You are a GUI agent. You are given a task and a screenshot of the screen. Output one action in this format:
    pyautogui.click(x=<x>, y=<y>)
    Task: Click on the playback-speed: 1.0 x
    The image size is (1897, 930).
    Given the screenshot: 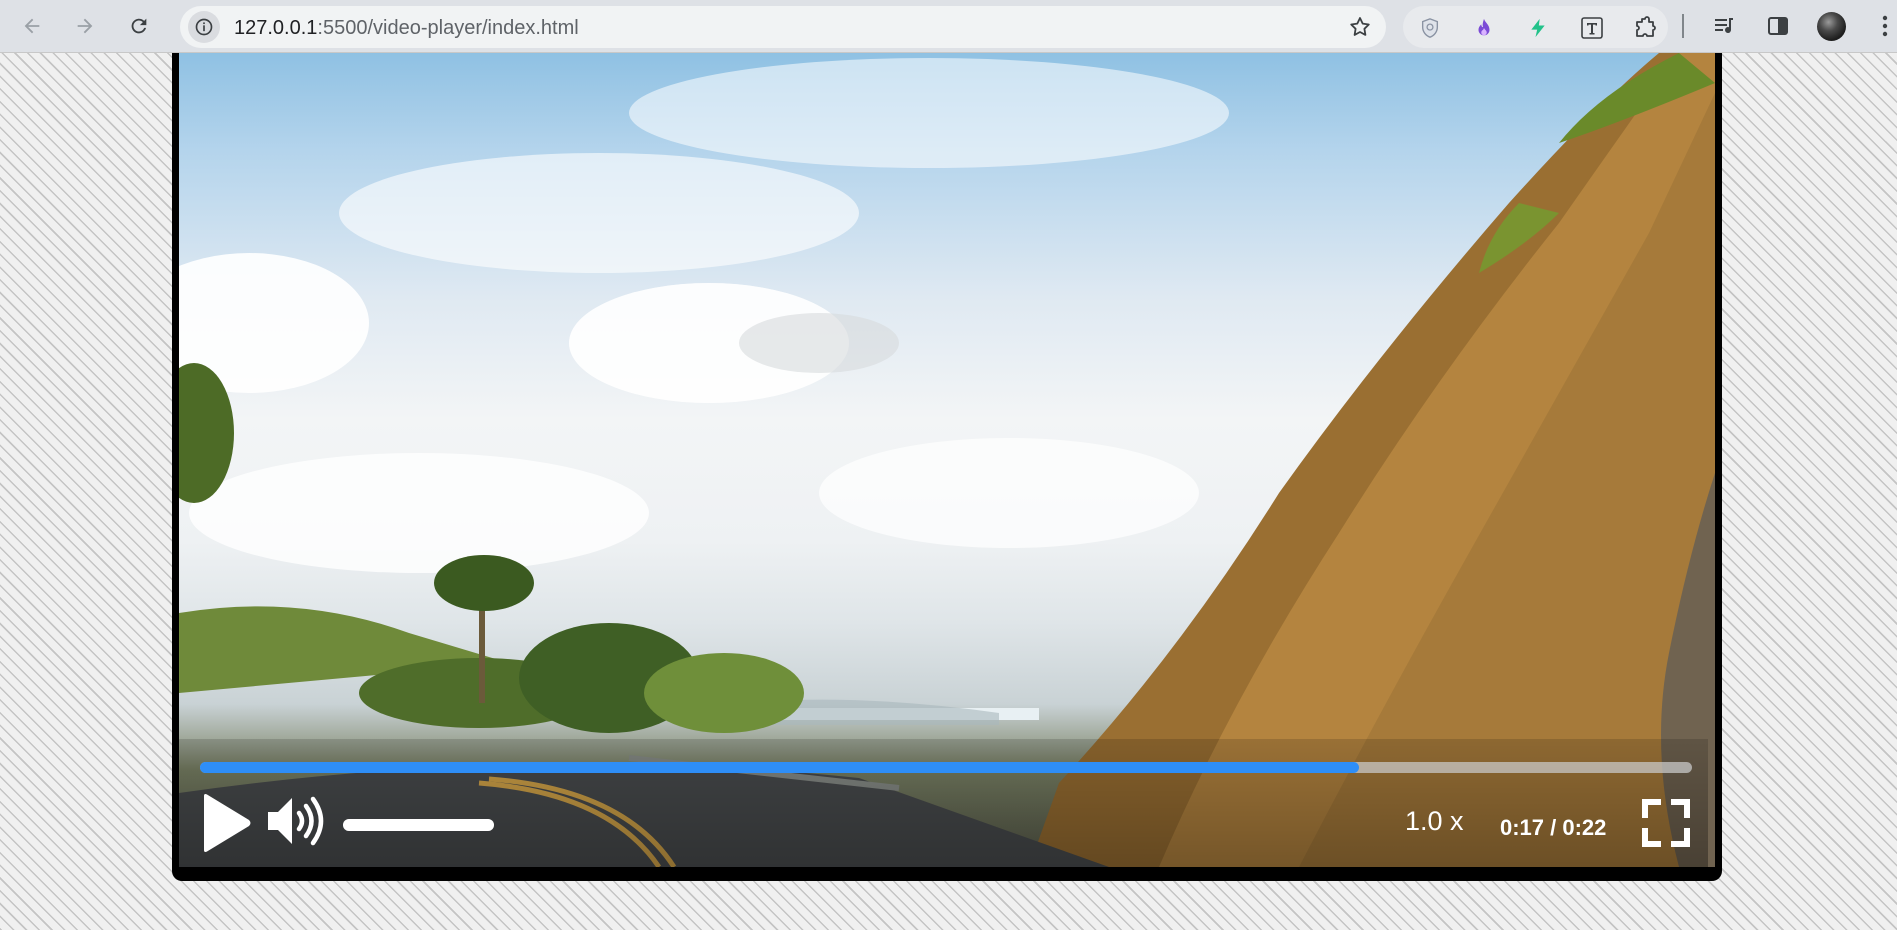 What is the action you would take?
    pyautogui.click(x=1434, y=821)
    